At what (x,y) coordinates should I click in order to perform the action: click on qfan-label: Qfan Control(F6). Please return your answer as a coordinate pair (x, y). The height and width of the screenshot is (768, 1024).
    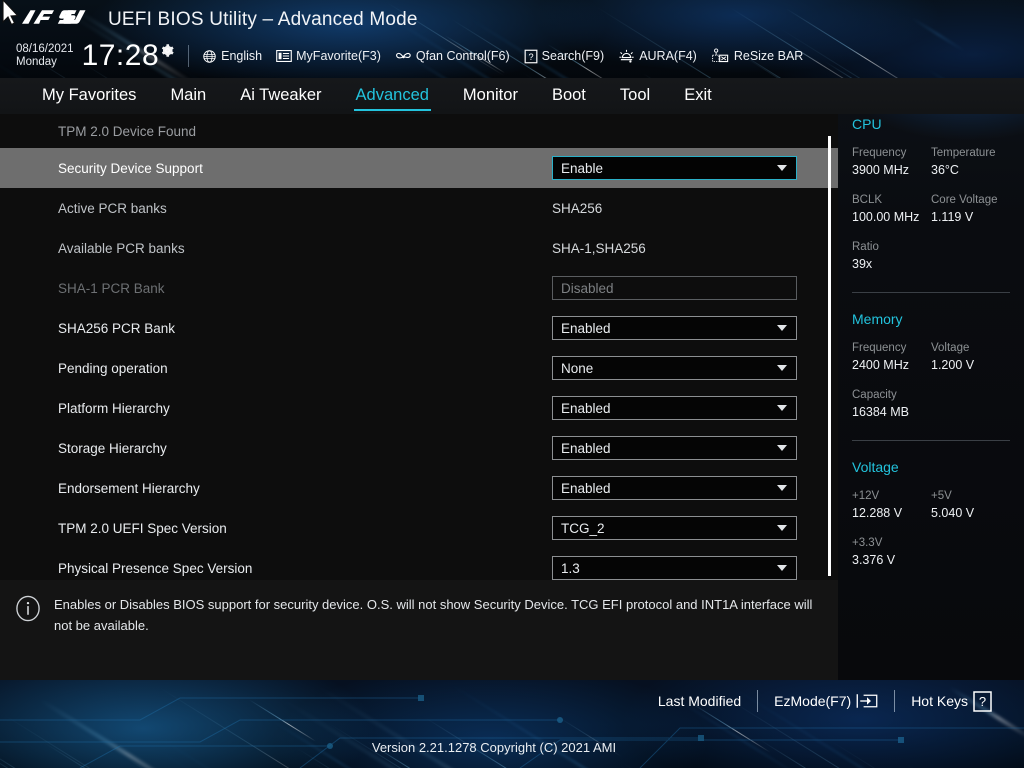
    Looking at the image, I should click on (462, 56).